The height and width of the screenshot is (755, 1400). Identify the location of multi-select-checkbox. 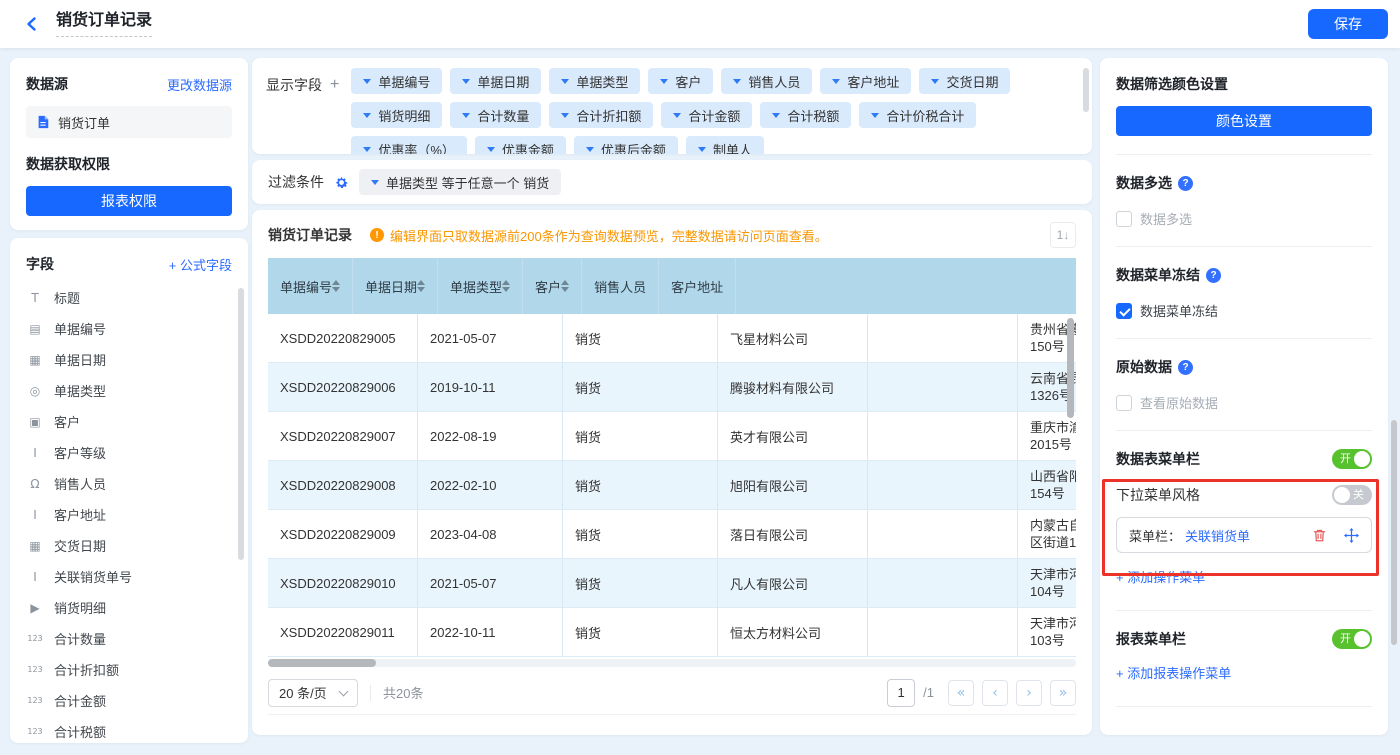
(1124, 218).